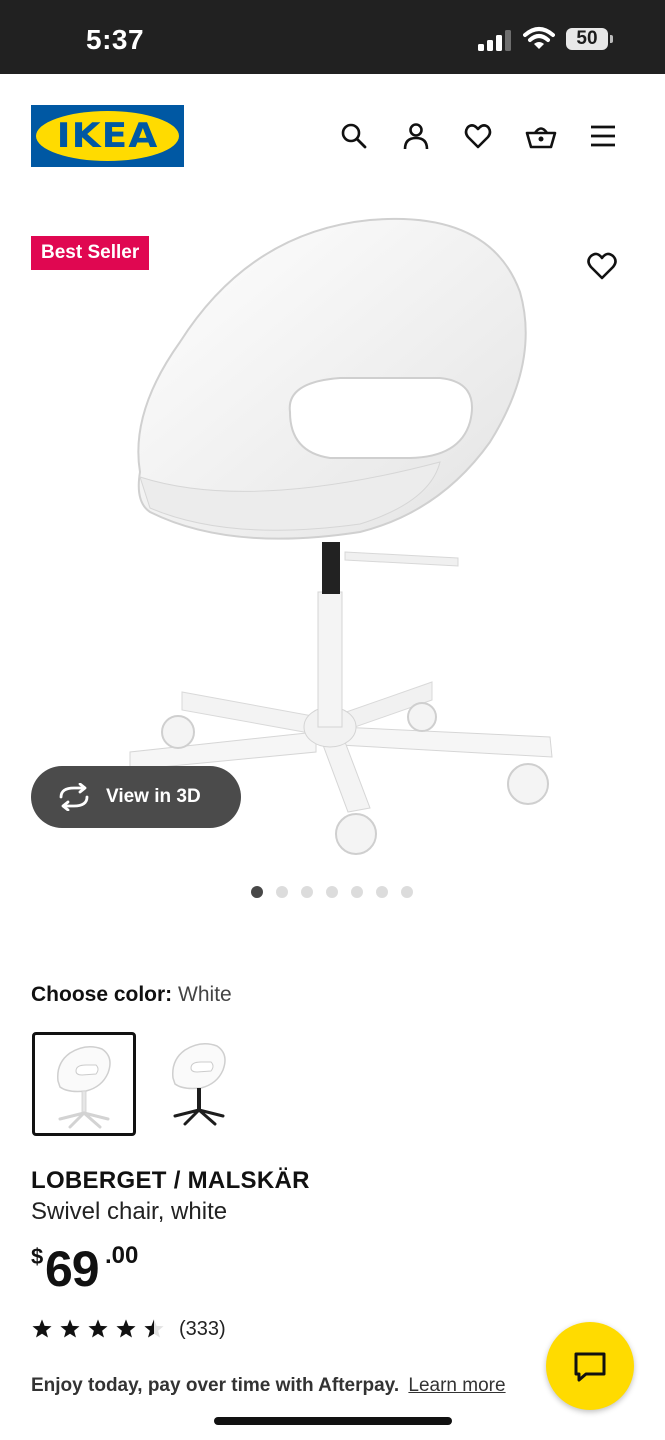 The width and height of the screenshot is (665, 1440). What do you see at coordinates (333, 1421) in the screenshot?
I see `home-indicator` at bounding box center [333, 1421].